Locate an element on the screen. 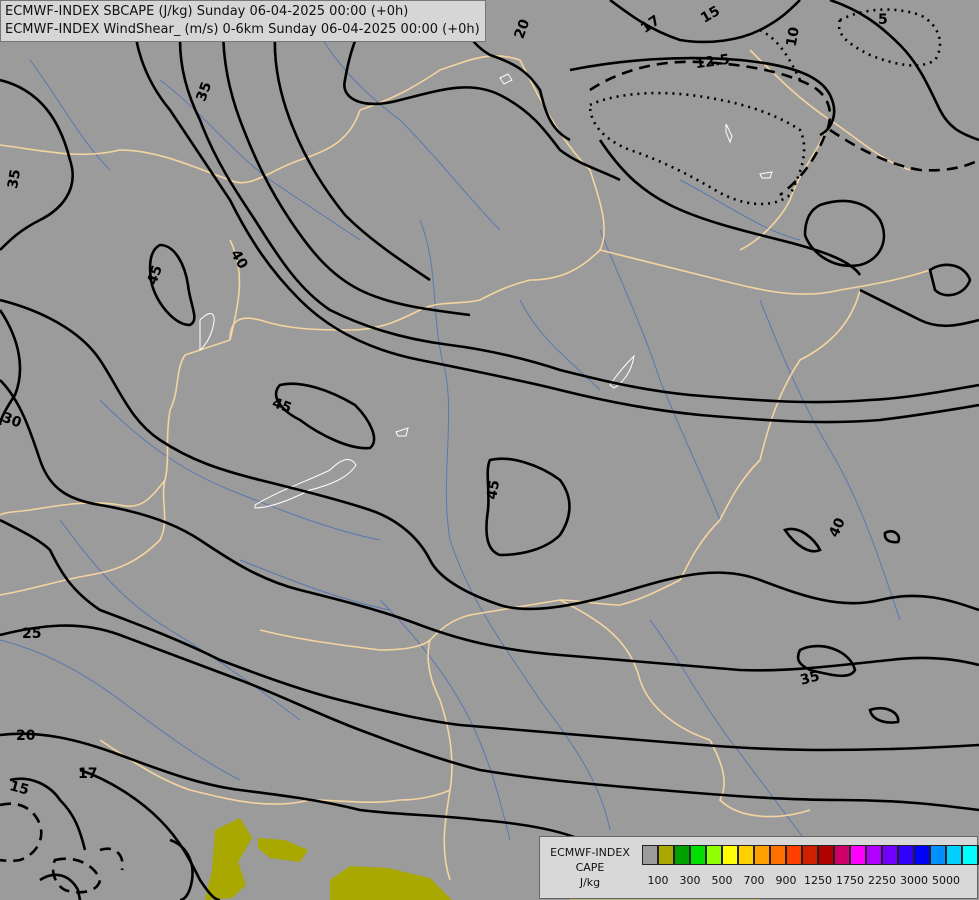 This screenshot has width=979, height=900. legend-tick-label: 100 is located at coordinates (658, 880).